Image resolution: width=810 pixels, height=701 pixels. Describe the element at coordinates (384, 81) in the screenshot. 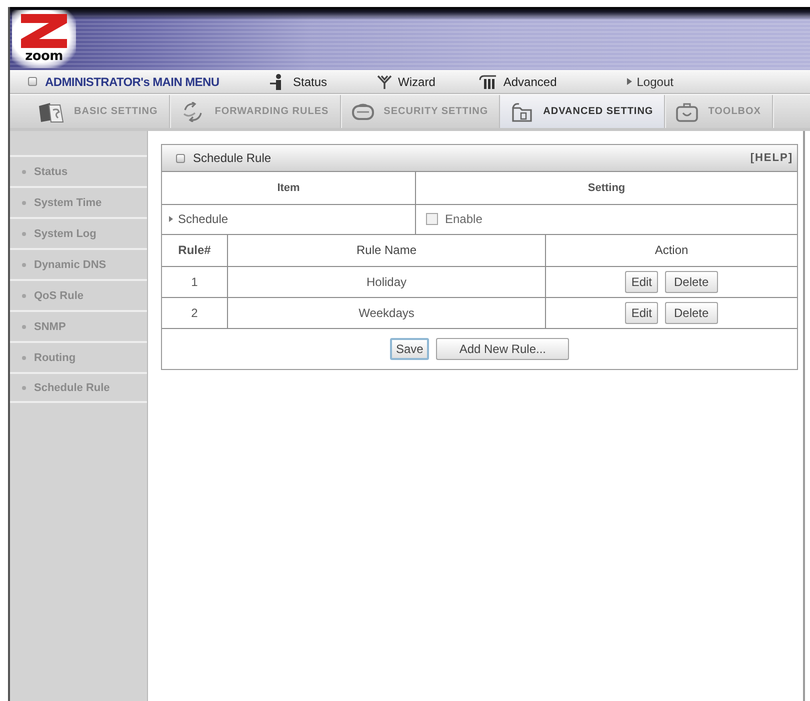

I see `fork-icon` at that location.